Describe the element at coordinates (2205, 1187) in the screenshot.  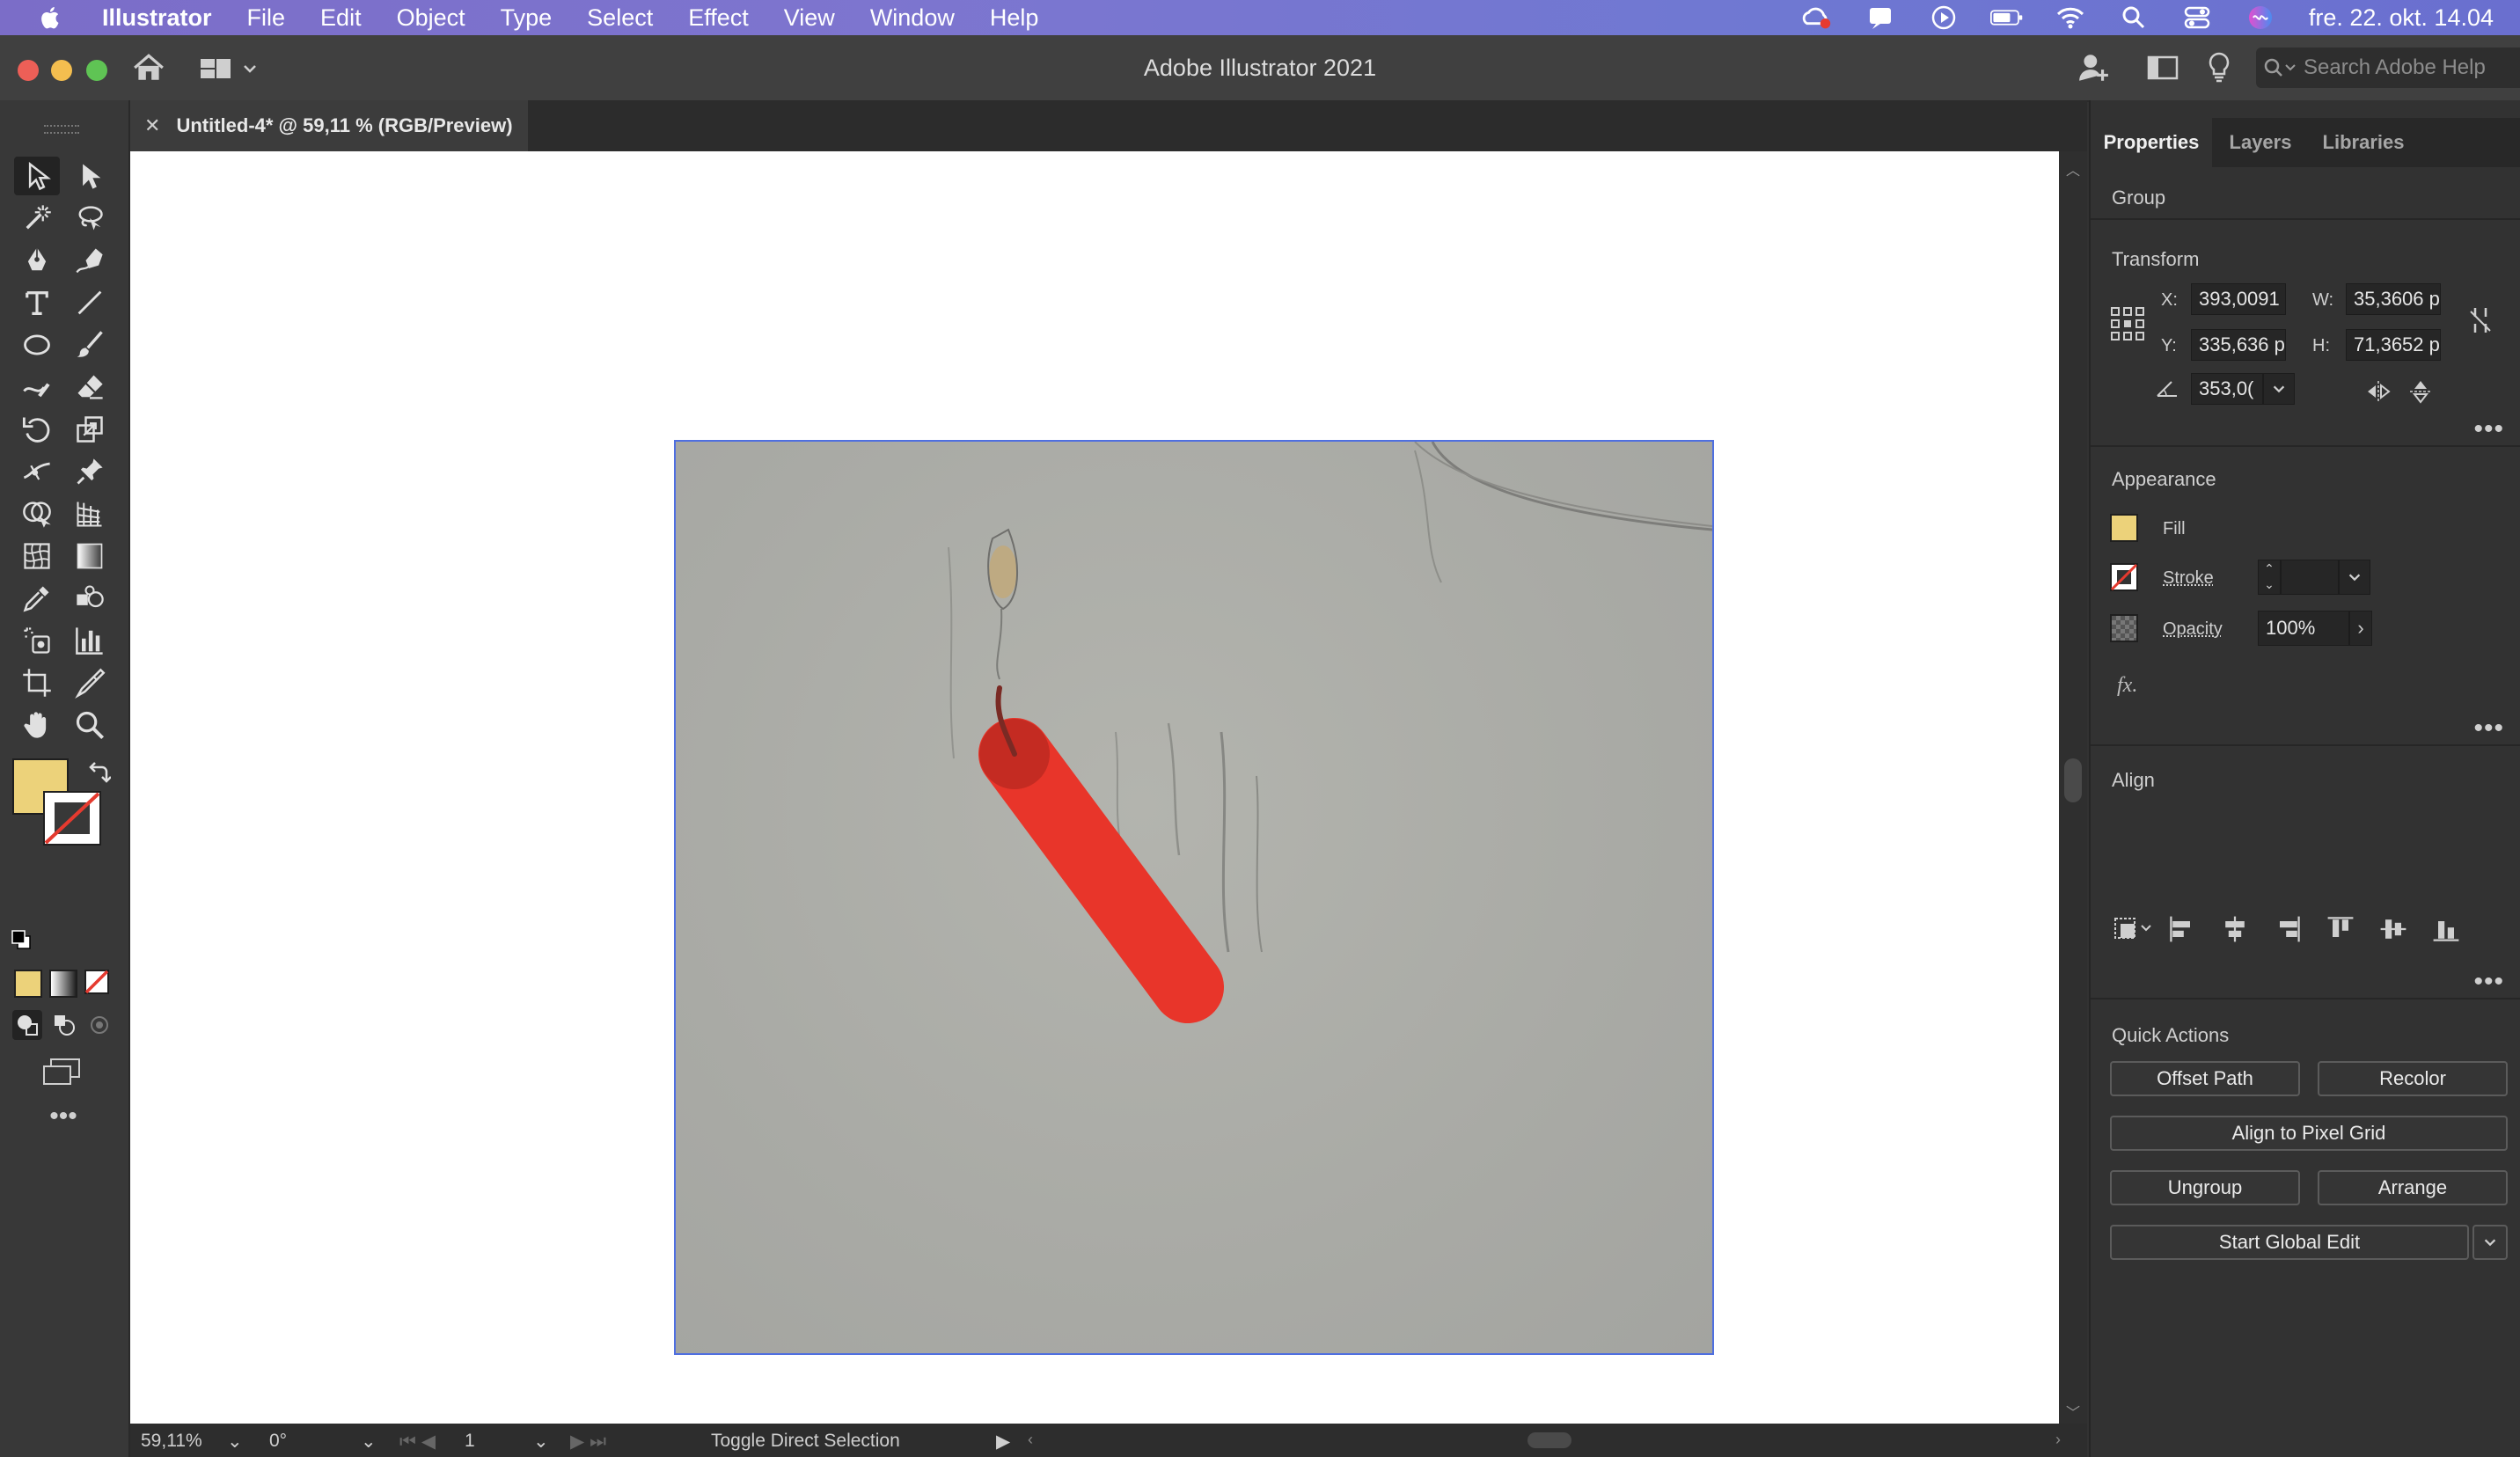
I see `ungroup-button: Ungroup` at that location.